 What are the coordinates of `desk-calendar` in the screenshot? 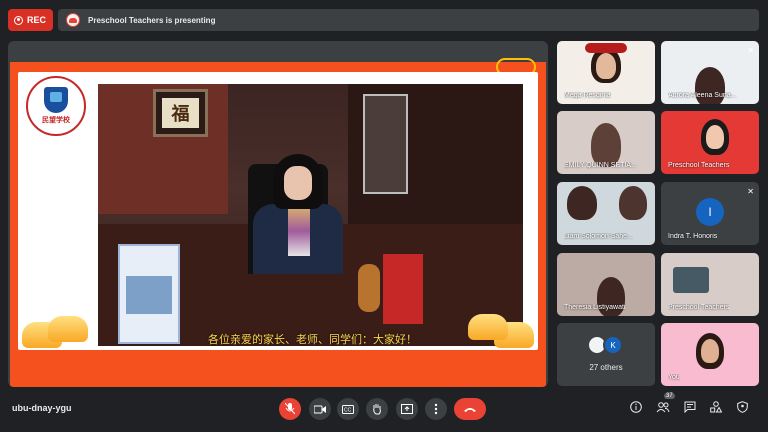 It's located at (149, 294).